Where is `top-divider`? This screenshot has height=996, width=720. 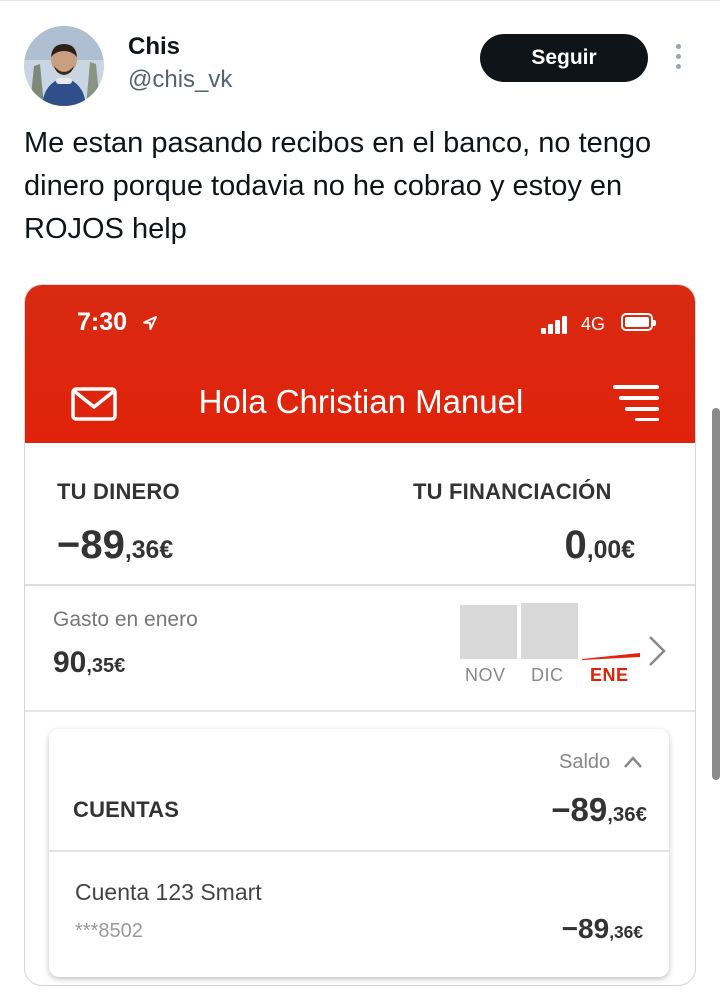
top-divider is located at coordinates (360, 0).